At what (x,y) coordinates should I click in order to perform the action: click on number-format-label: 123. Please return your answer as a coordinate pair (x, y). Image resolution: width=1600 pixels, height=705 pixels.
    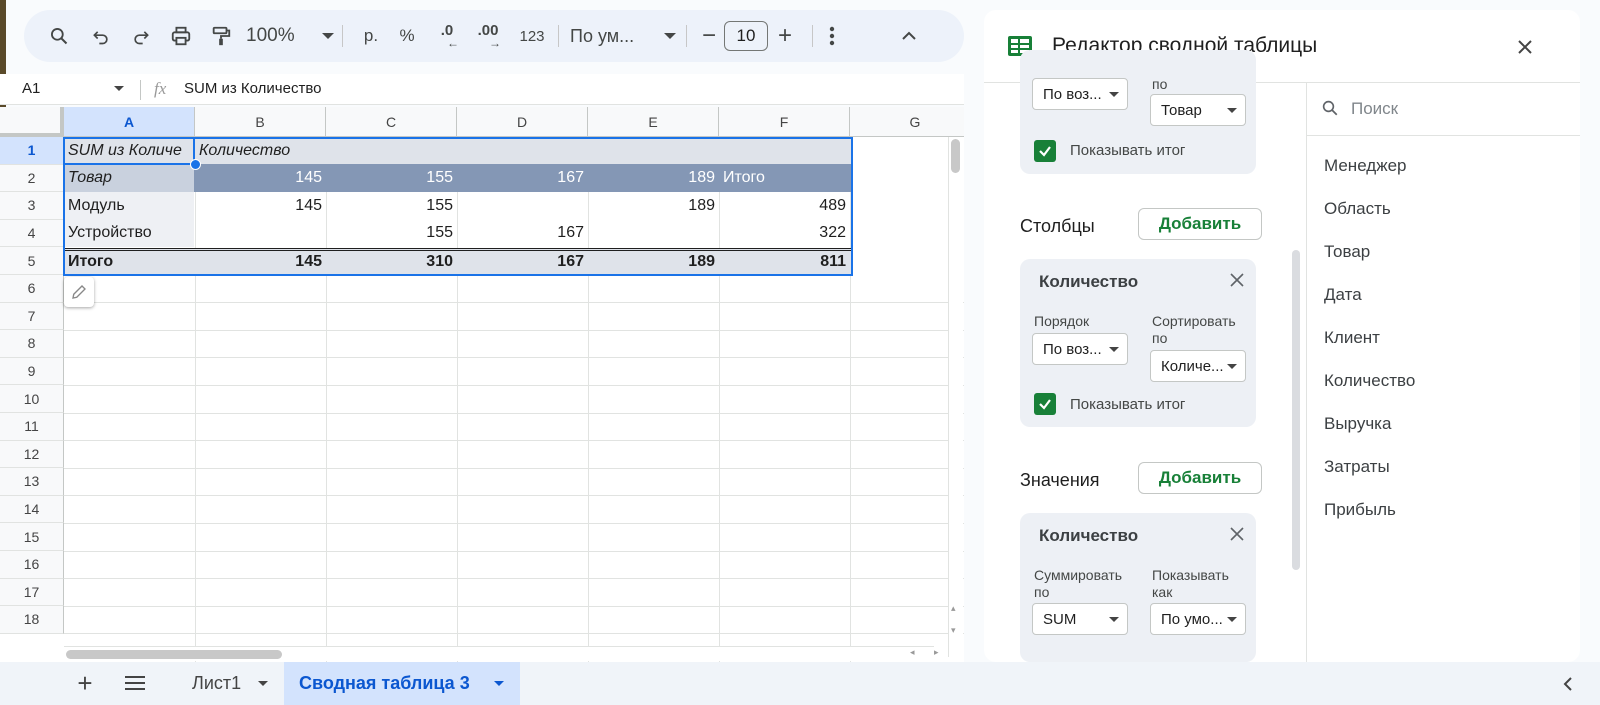
    Looking at the image, I should click on (532, 36).